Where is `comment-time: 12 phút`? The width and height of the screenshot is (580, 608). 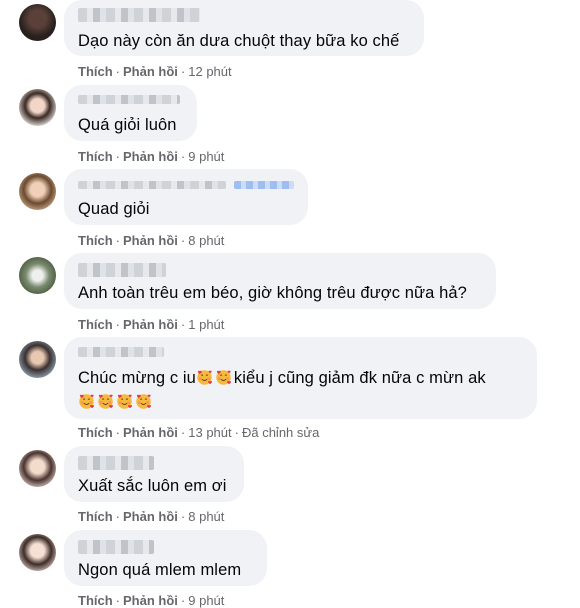
comment-time: 12 phút is located at coordinates (209, 71).